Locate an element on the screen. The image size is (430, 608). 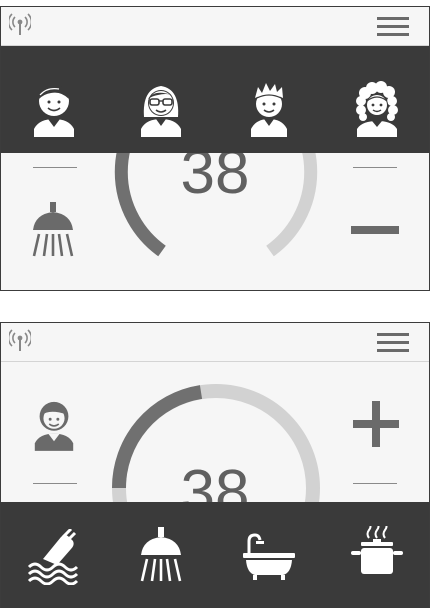
hand-wash-icon is located at coordinates (54, 557).